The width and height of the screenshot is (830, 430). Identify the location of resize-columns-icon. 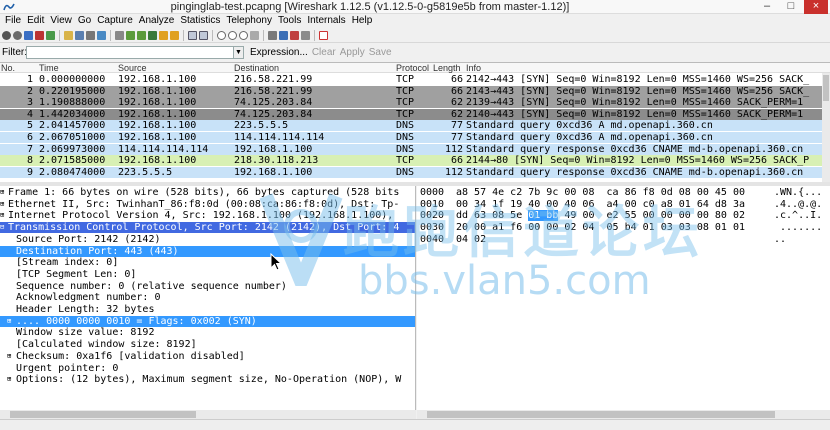
(254, 35).